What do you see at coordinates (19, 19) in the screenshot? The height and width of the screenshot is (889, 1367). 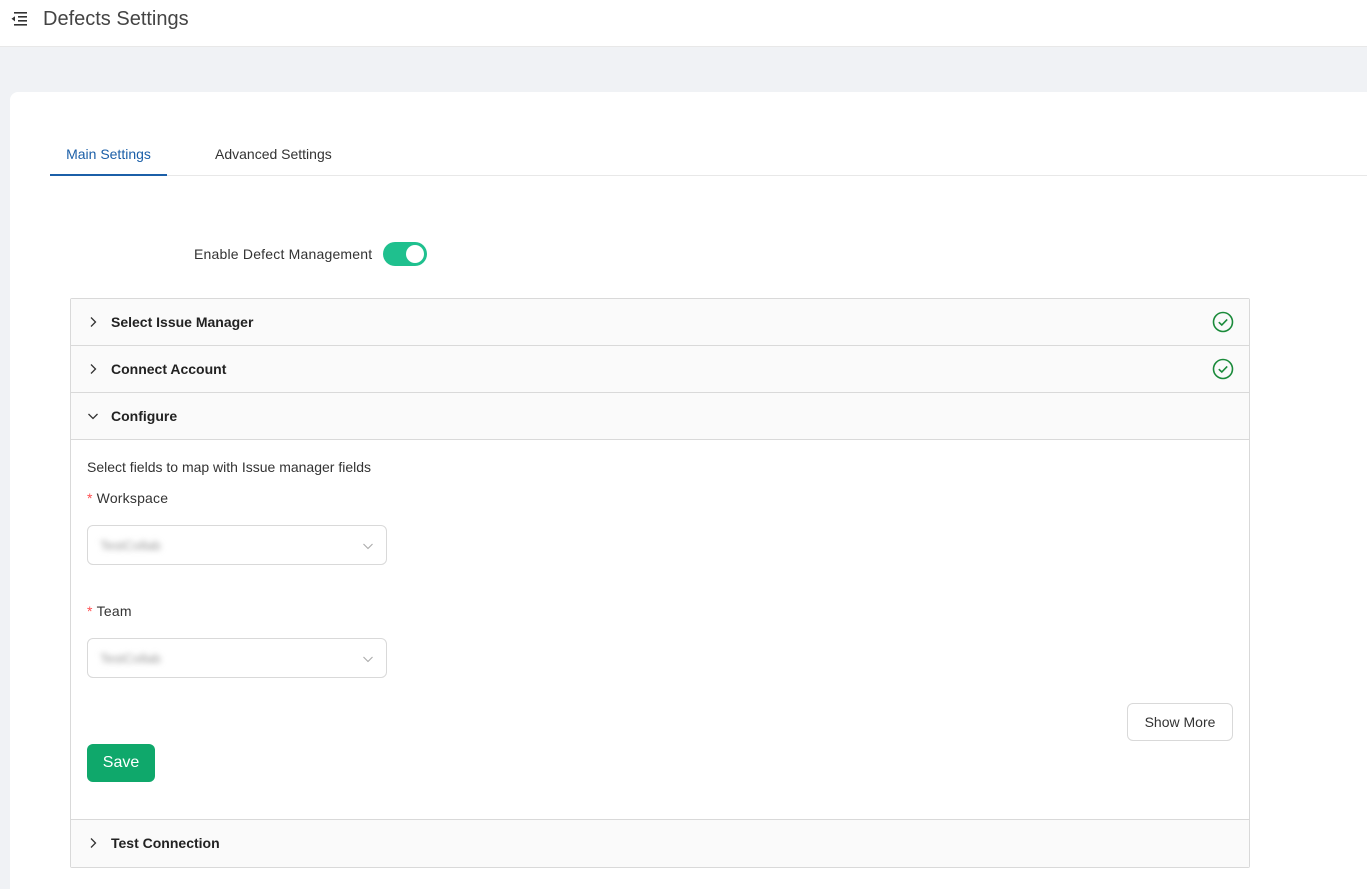 I see `menu-fold-icon` at bounding box center [19, 19].